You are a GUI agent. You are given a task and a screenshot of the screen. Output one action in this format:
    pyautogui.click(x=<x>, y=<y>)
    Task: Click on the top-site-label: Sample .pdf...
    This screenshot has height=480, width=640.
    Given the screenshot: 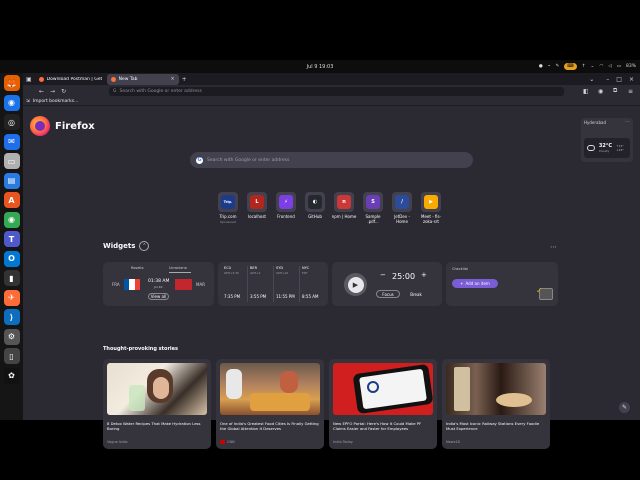 What is the action you would take?
    pyautogui.click(x=373, y=219)
    